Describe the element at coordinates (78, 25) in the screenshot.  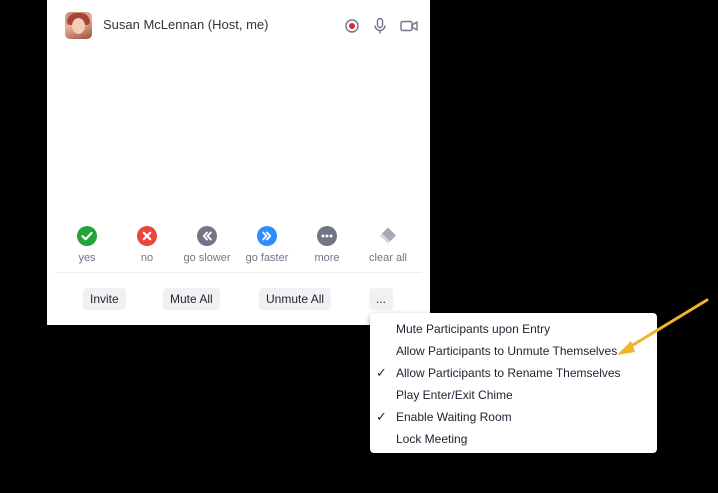
I see `avatar` at that location.